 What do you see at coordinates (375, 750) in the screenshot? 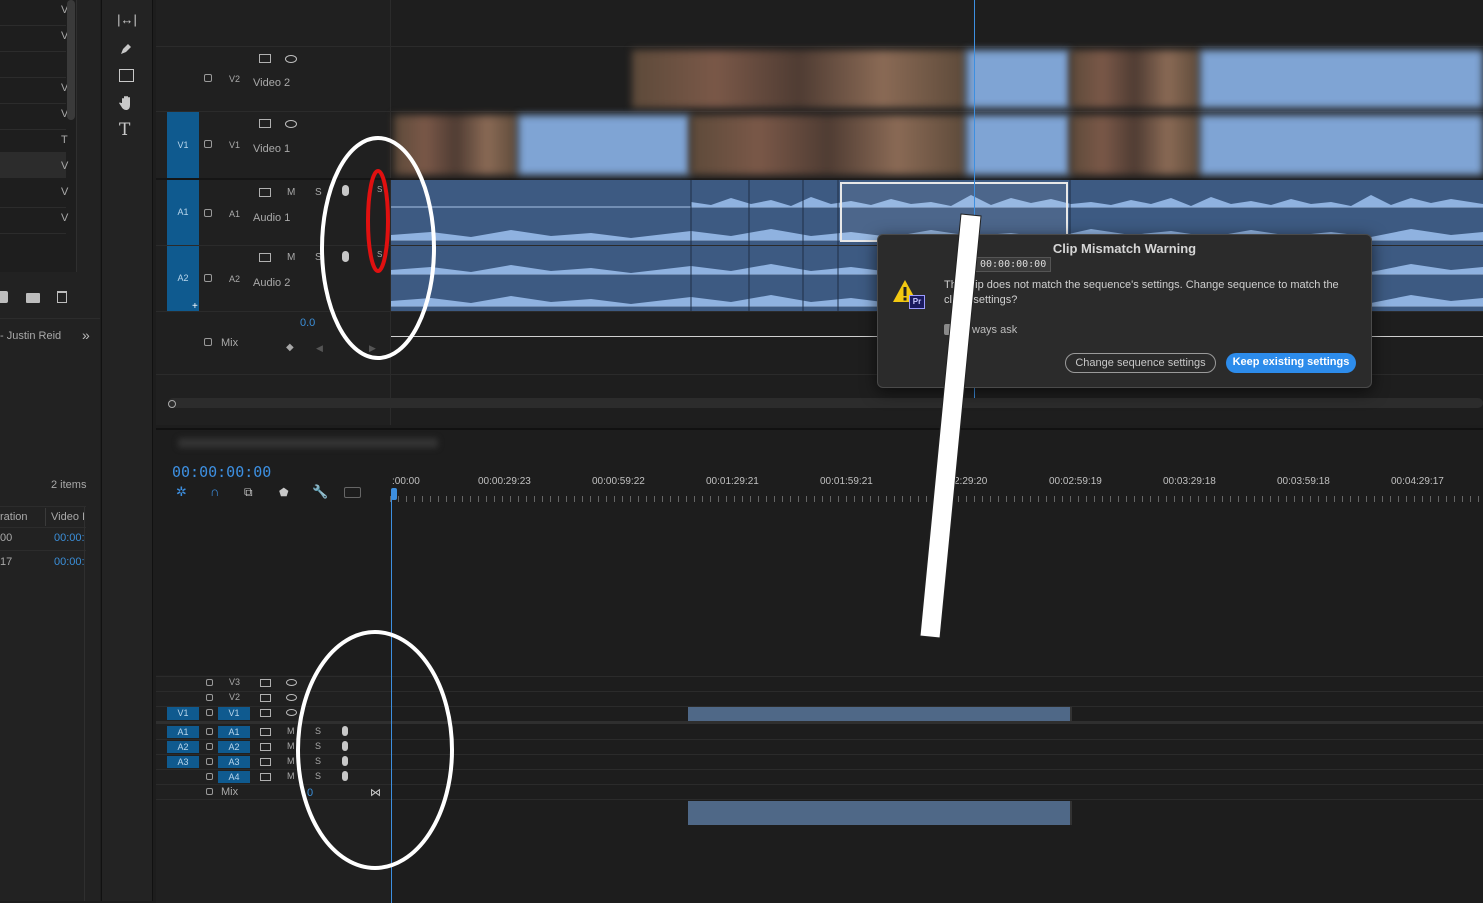
I see `annotation-ellipse-bottom` at bounding box center [375, 750].